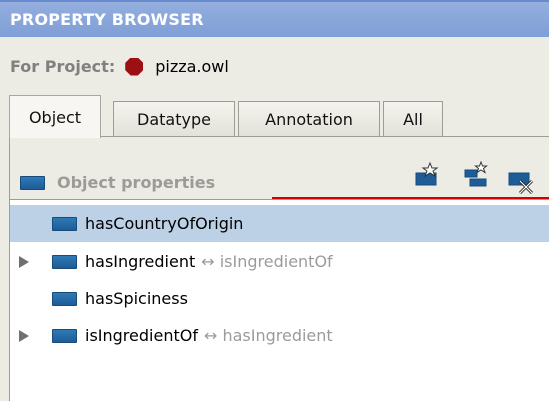  I want to click on inverse-property: ↔ hasIngredient, so click(268, 335).